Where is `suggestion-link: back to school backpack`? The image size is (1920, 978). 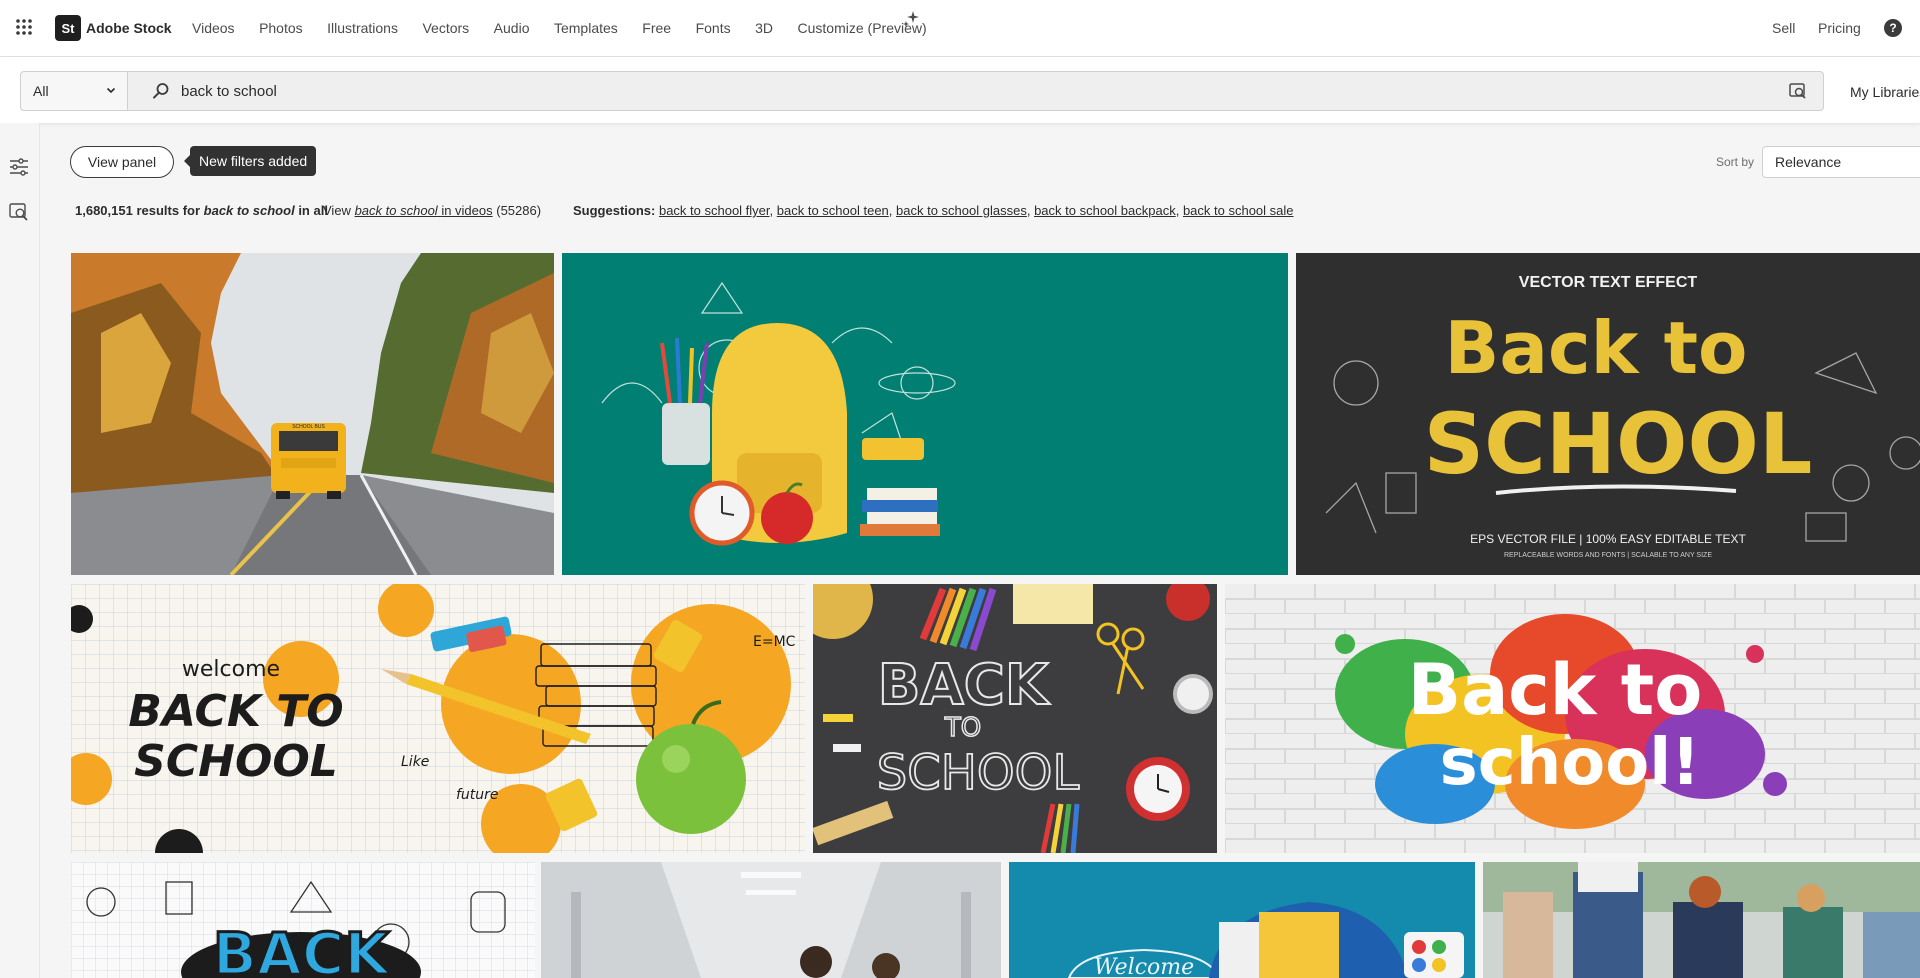 suggestion-link: back to school backpack is located at coordinates (1105, 210).